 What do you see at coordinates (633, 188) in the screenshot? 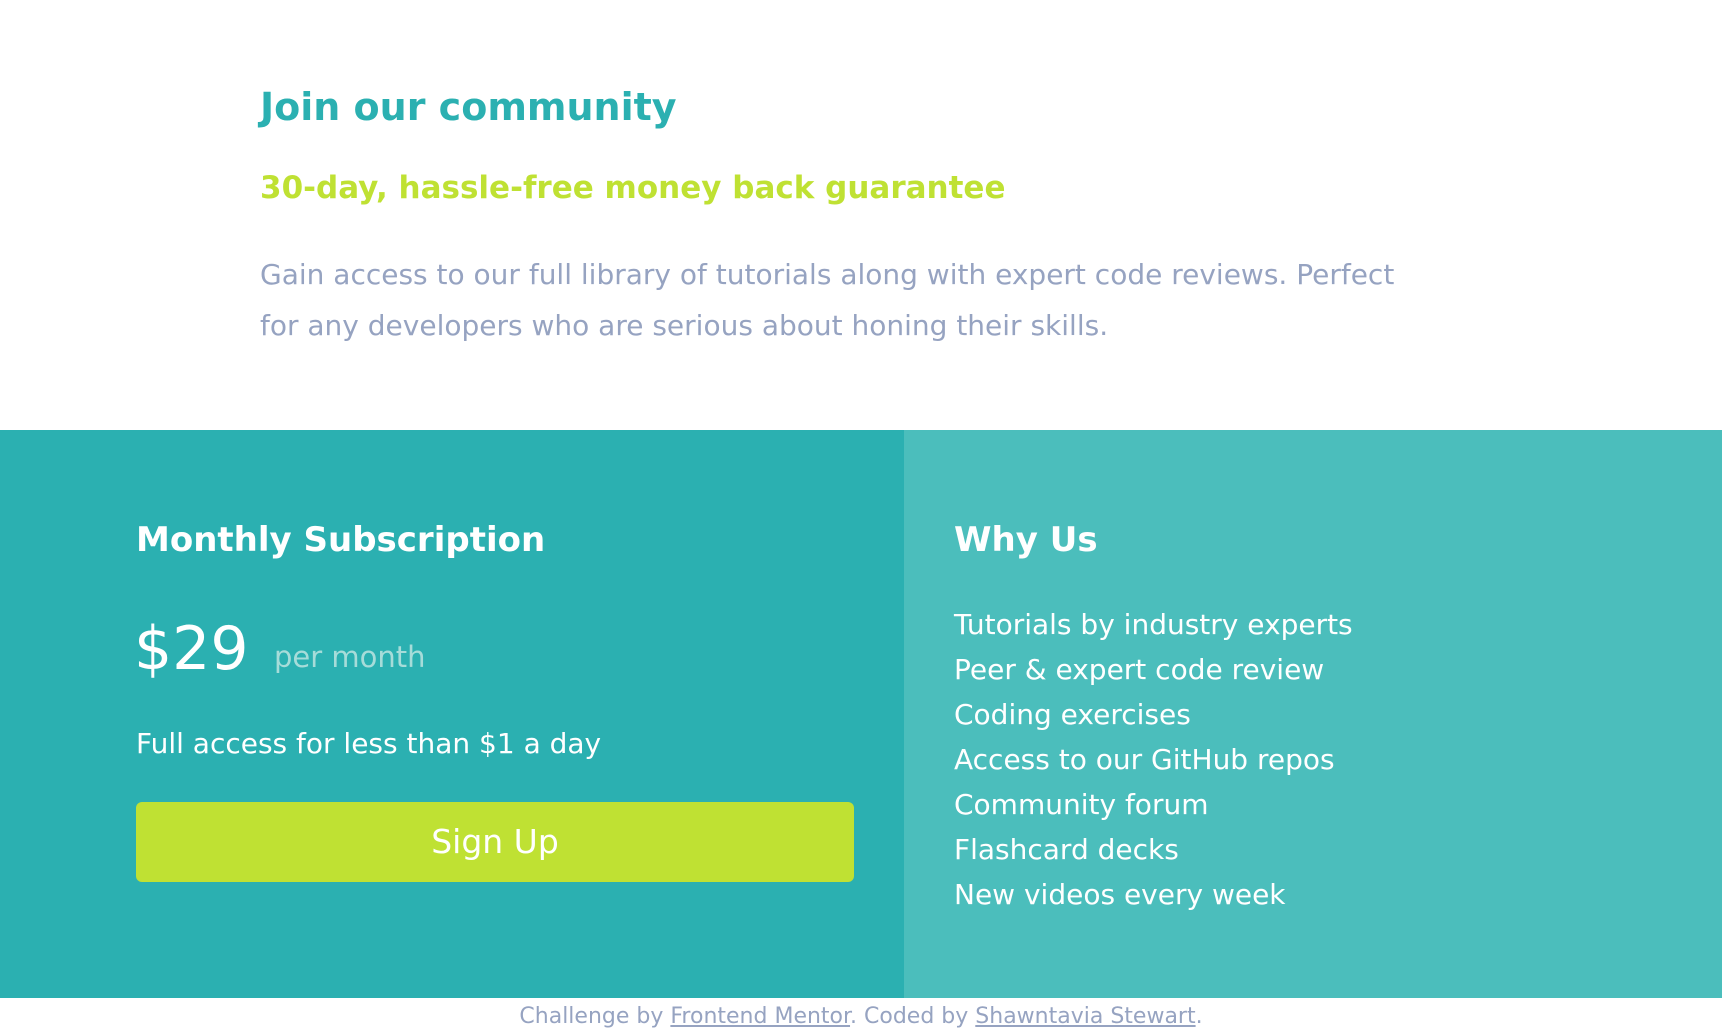
I see `hero-subtitle: 30-day, hassle-free money back guarantee` at bounding box center [633, 188].